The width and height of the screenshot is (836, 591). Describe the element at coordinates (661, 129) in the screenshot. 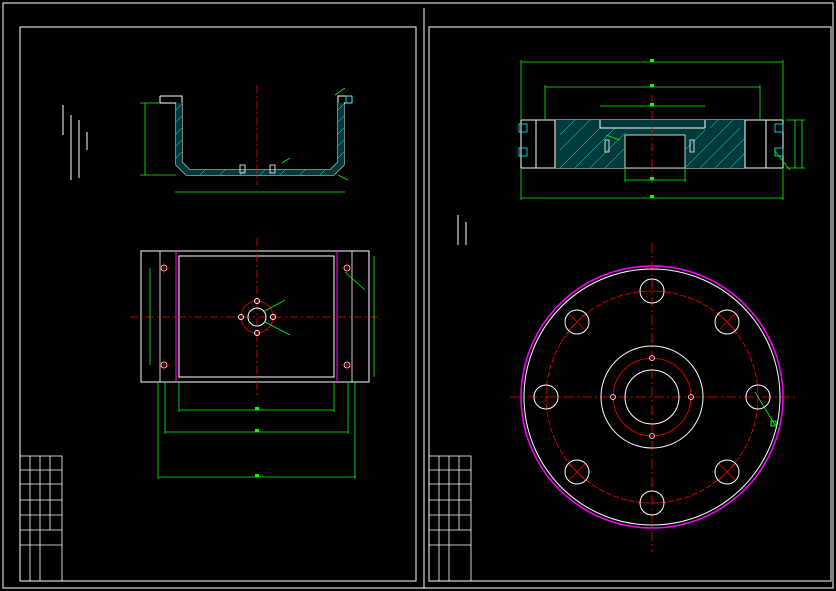

I see `section-view-flange` at that location.